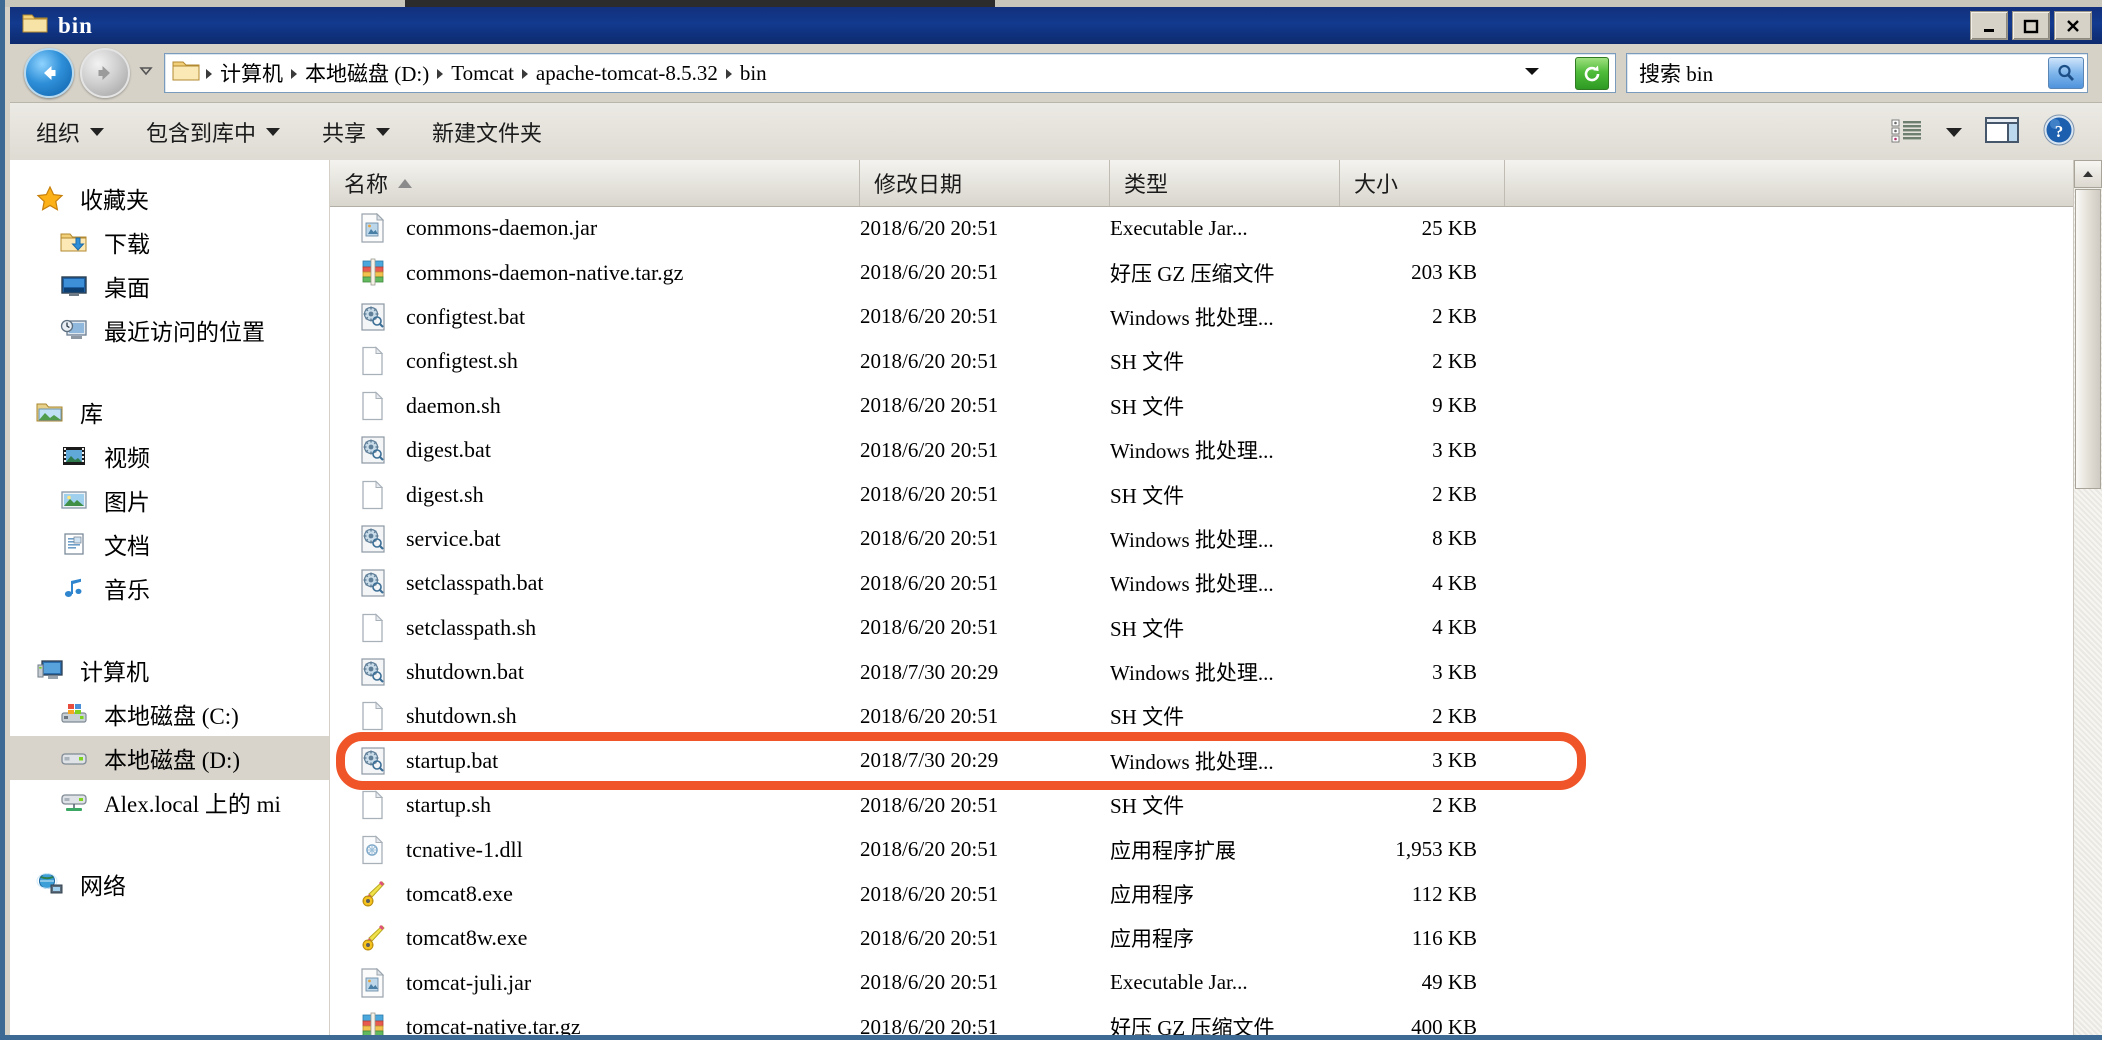 Image resolution: width=2102 pixels, height=1040 pixels. Describe the element at coordinates (169, 670) in the screenshot. I see `sidebar-item-computer: 计算机` at that location.